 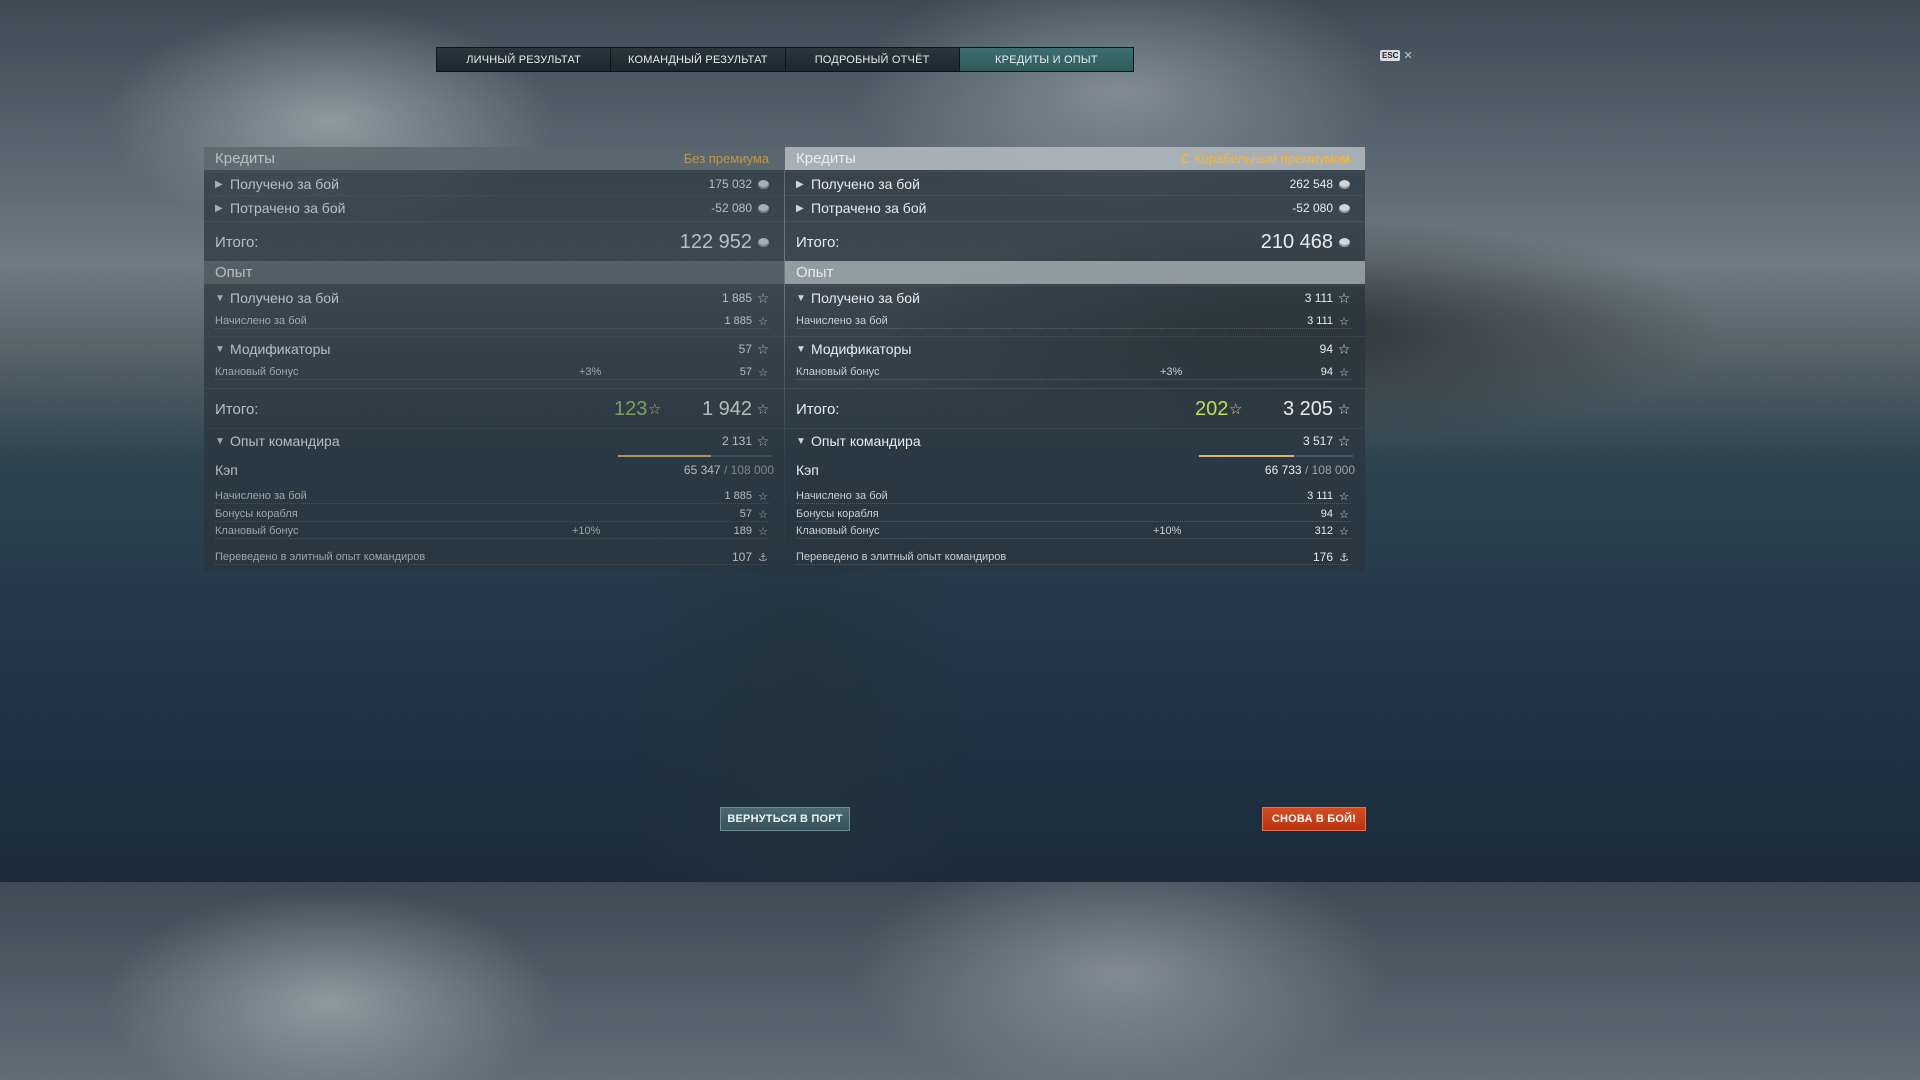 I want to click on exp-received-row: ▼ Получено за бой 3 111 ☆, so click(x=1075, y=297).